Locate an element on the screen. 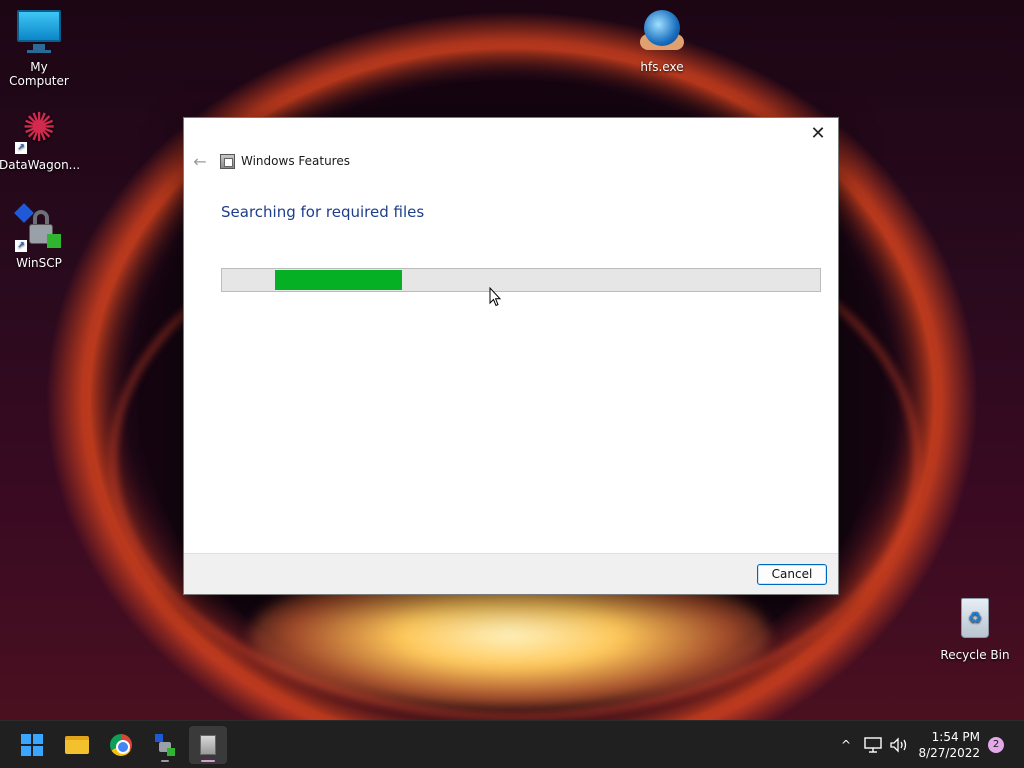 The image size is (1024, 768). winscp-icon is located at coordinates (165, 745).